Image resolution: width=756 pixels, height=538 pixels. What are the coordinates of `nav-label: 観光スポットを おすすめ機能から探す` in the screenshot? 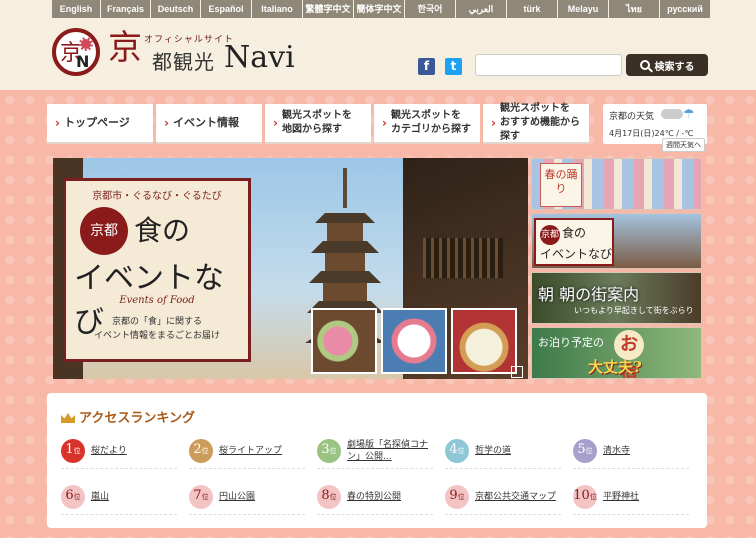 It's located at (539, 122).